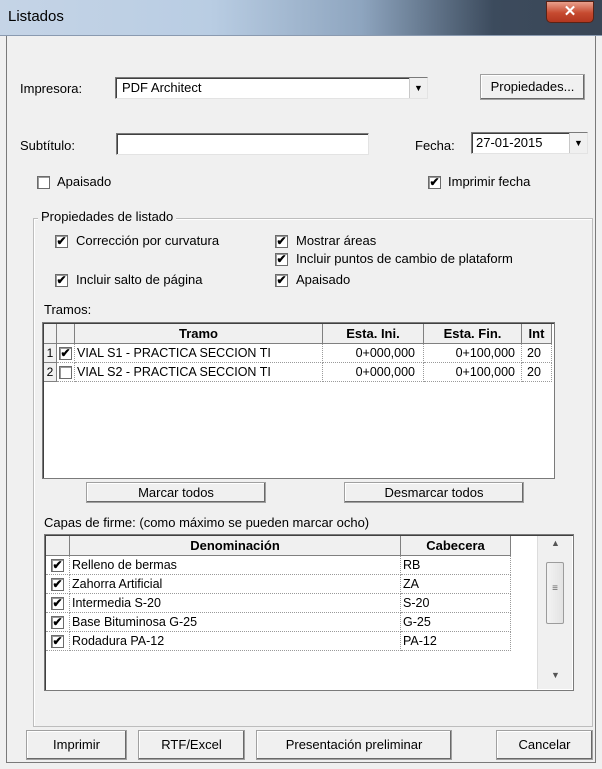  I want to click on page-break-checkbox: ✔, so click(61, 280).